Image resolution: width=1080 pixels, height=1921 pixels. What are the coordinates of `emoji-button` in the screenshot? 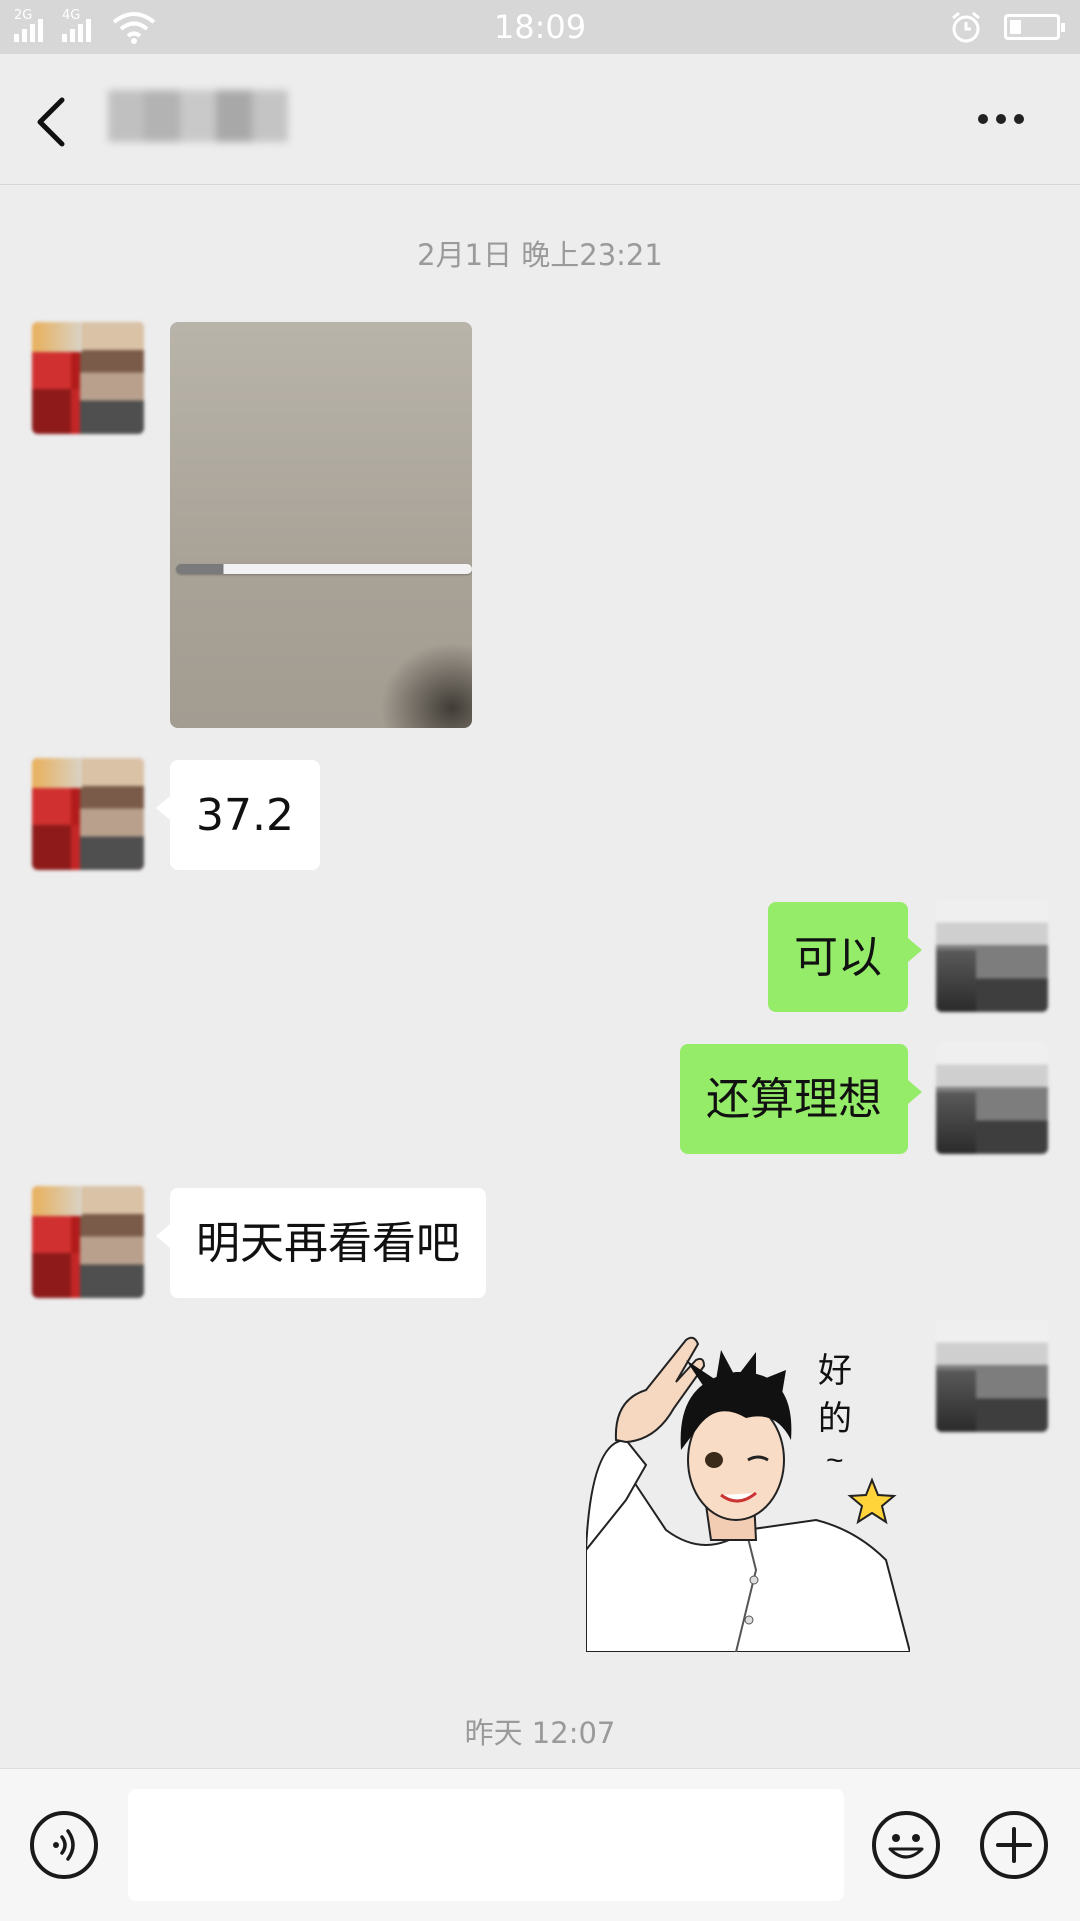 It's located at (906, 1845).